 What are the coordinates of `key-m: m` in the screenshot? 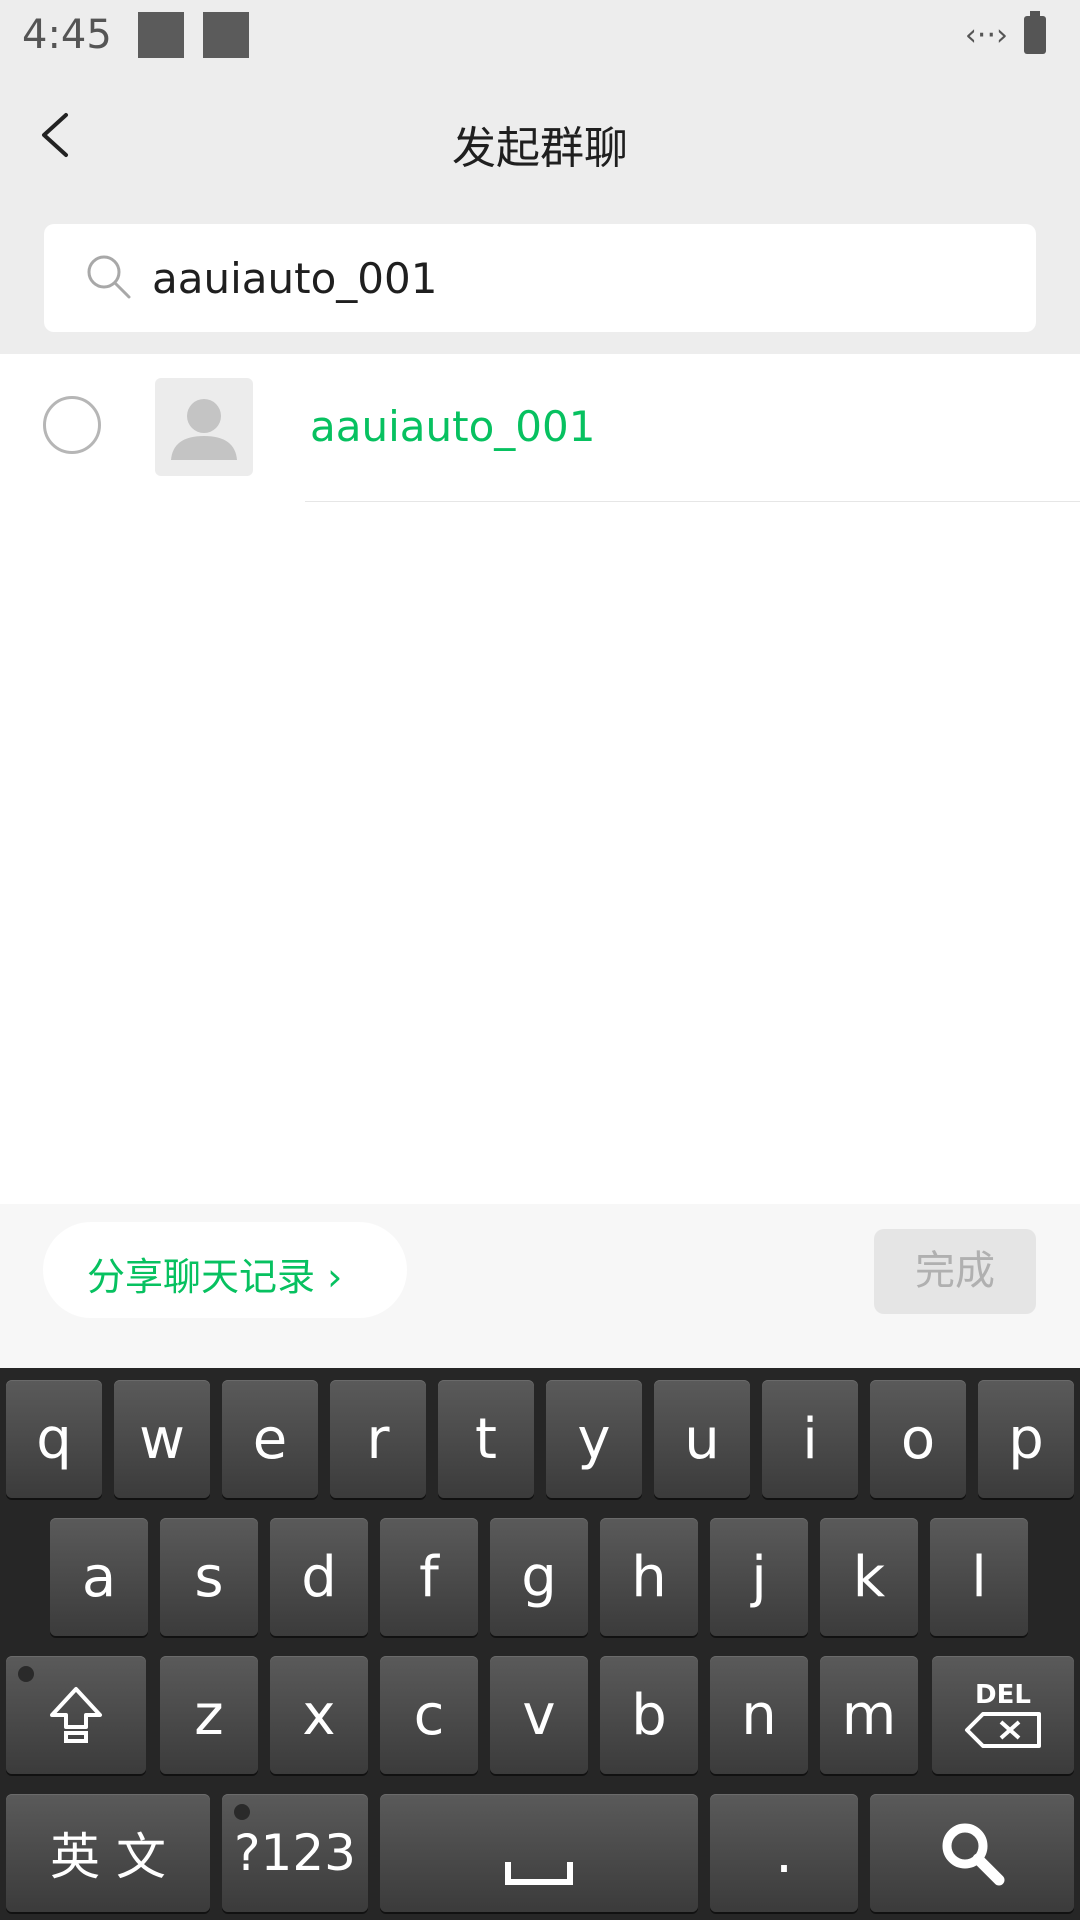 It's located at (869, 1715).